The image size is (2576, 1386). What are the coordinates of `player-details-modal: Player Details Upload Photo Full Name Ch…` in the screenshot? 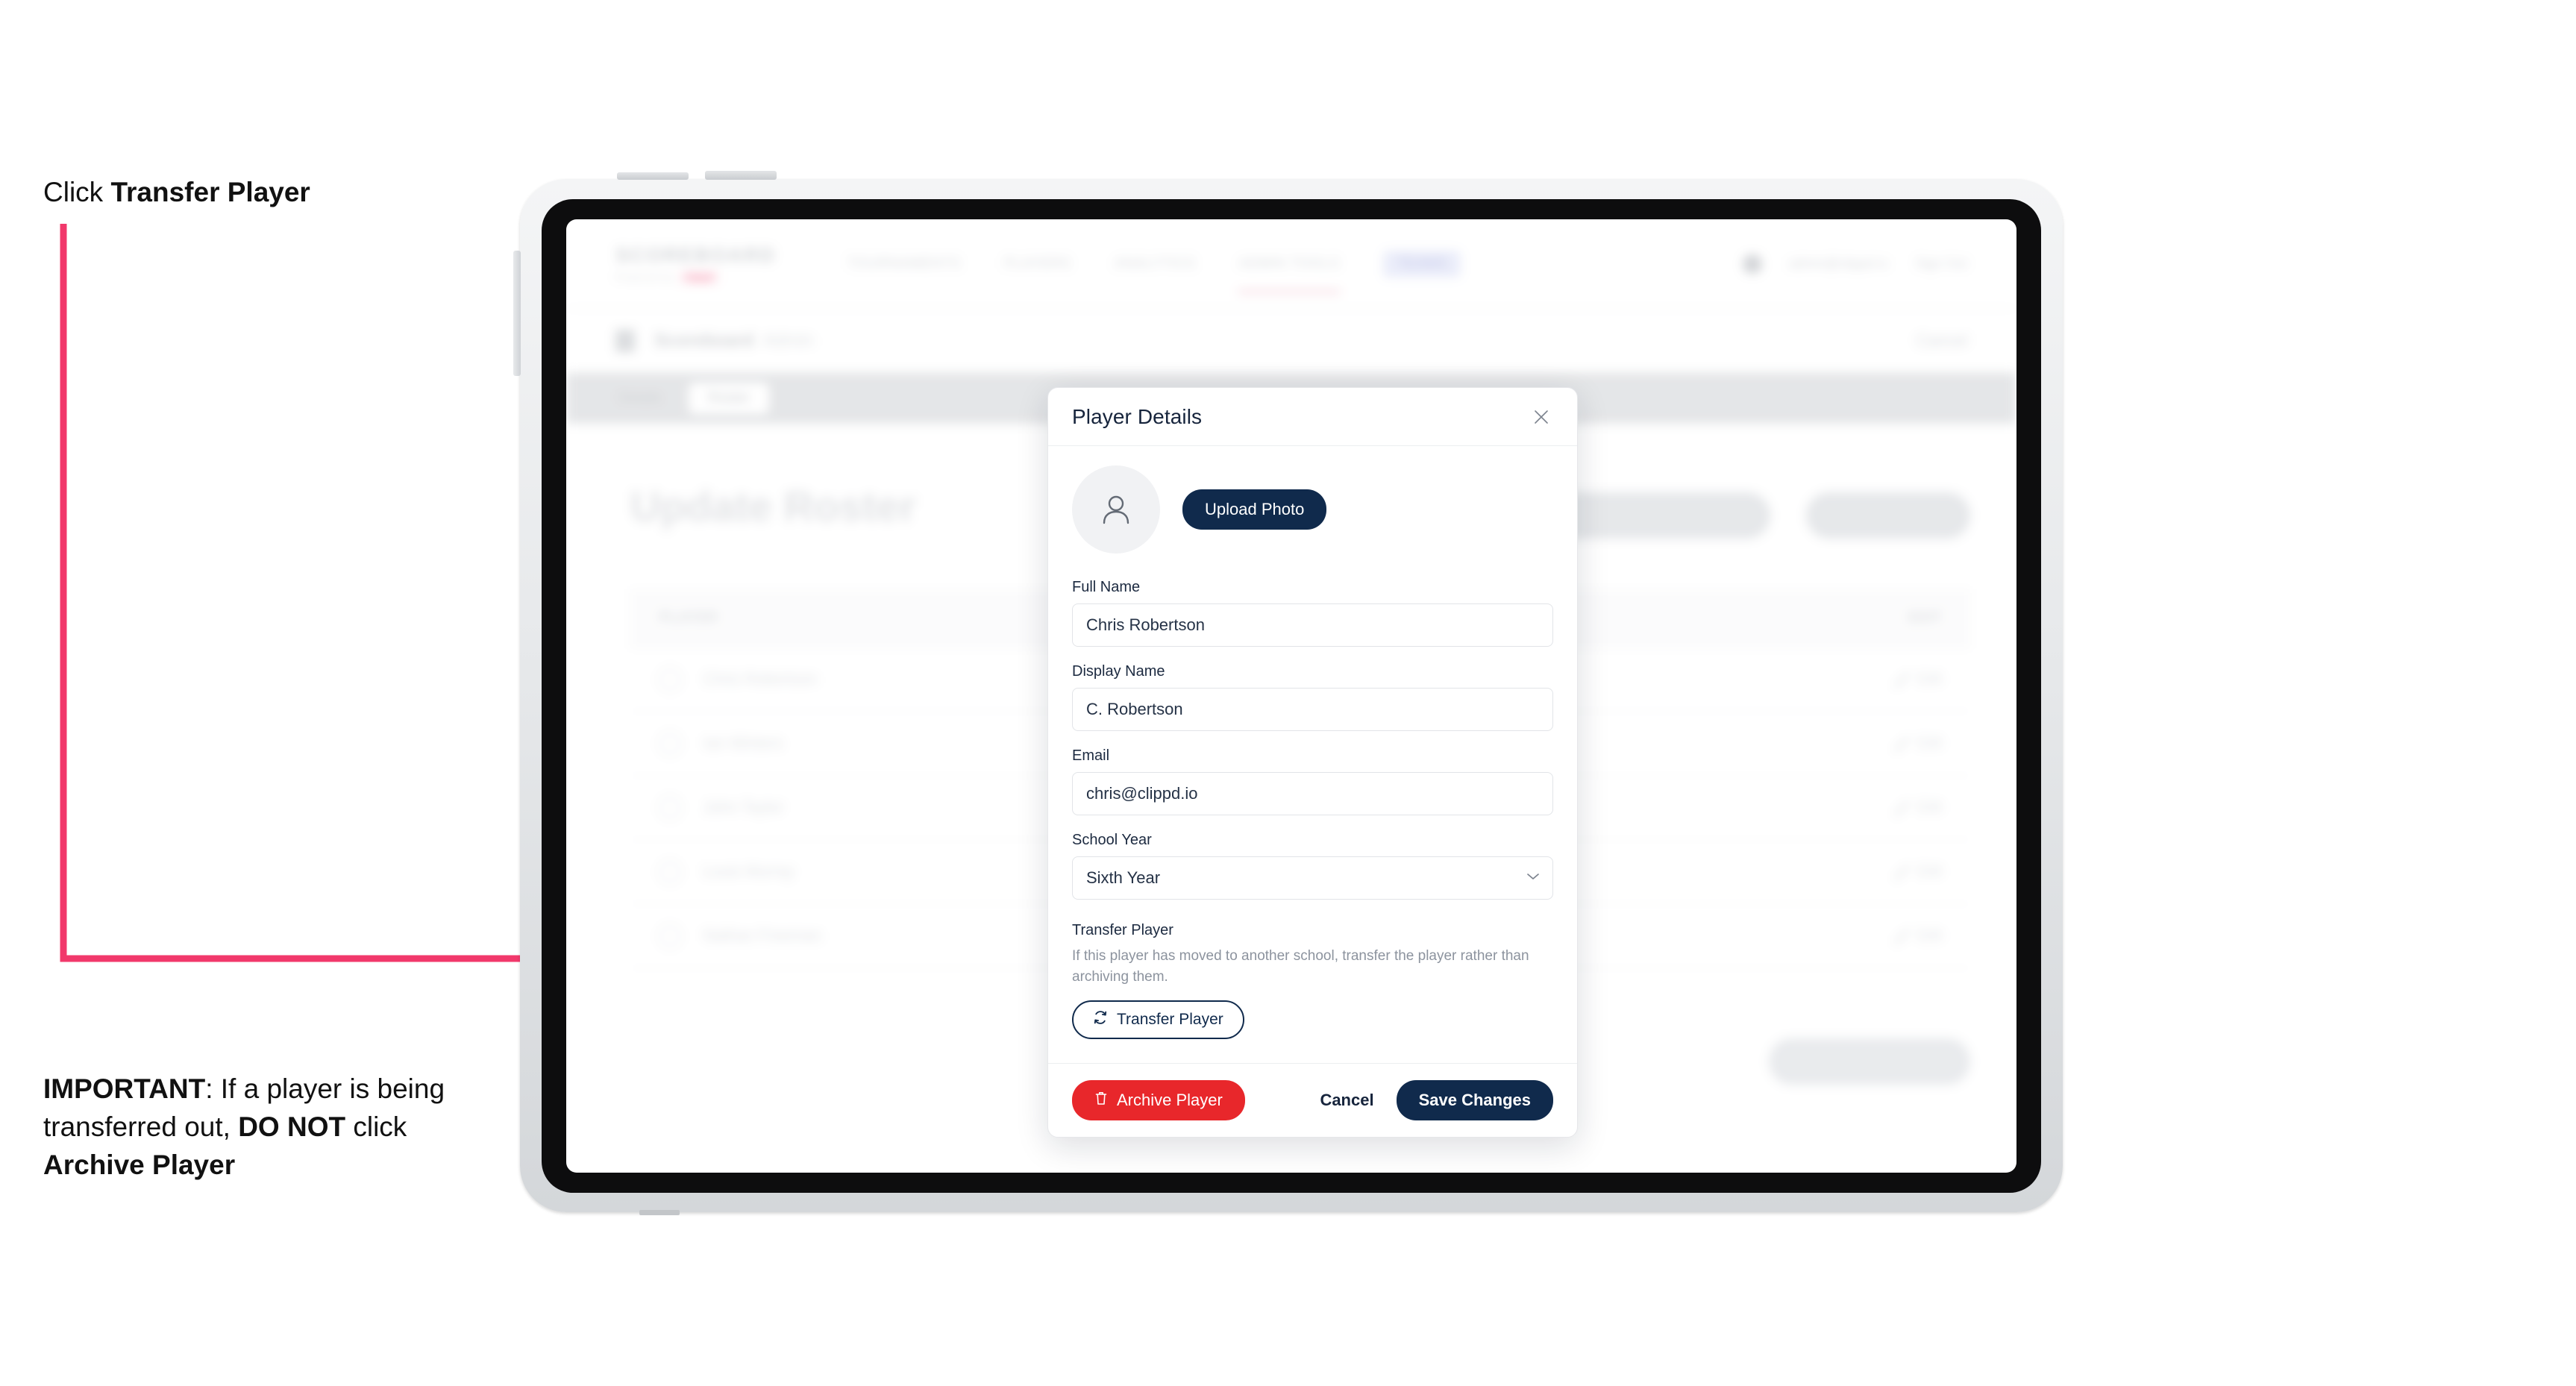 It's located at (1312, 762).